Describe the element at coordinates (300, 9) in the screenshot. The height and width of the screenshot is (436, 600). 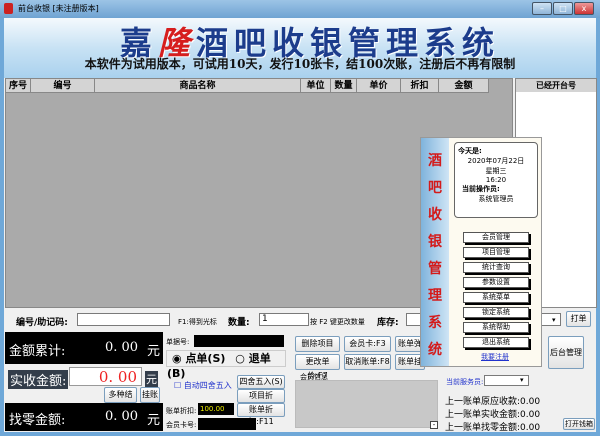
I see `title-bar: 前台收银 [未注册版本] – □ x` at that location.